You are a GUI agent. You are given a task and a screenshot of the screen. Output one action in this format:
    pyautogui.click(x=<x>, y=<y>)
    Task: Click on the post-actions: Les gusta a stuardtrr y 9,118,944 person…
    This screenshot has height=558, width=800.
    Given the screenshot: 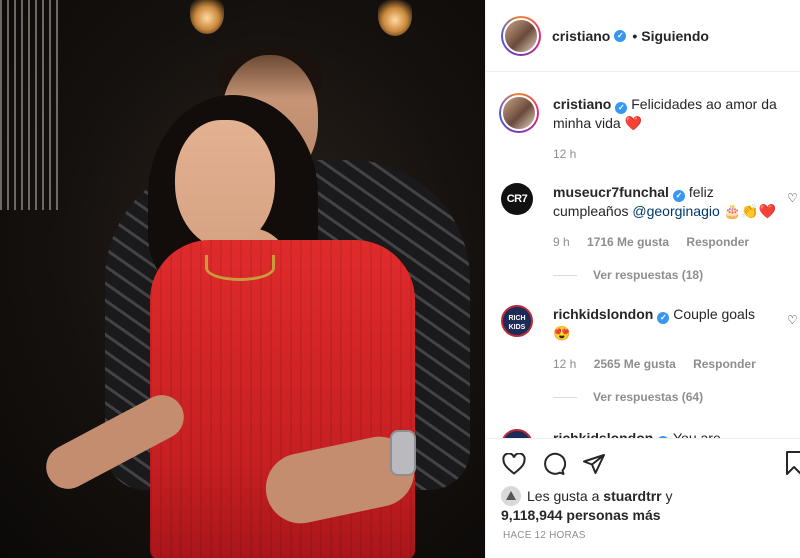 What is the action you would take?
    pyautogui.click(x=643, y=489)
    